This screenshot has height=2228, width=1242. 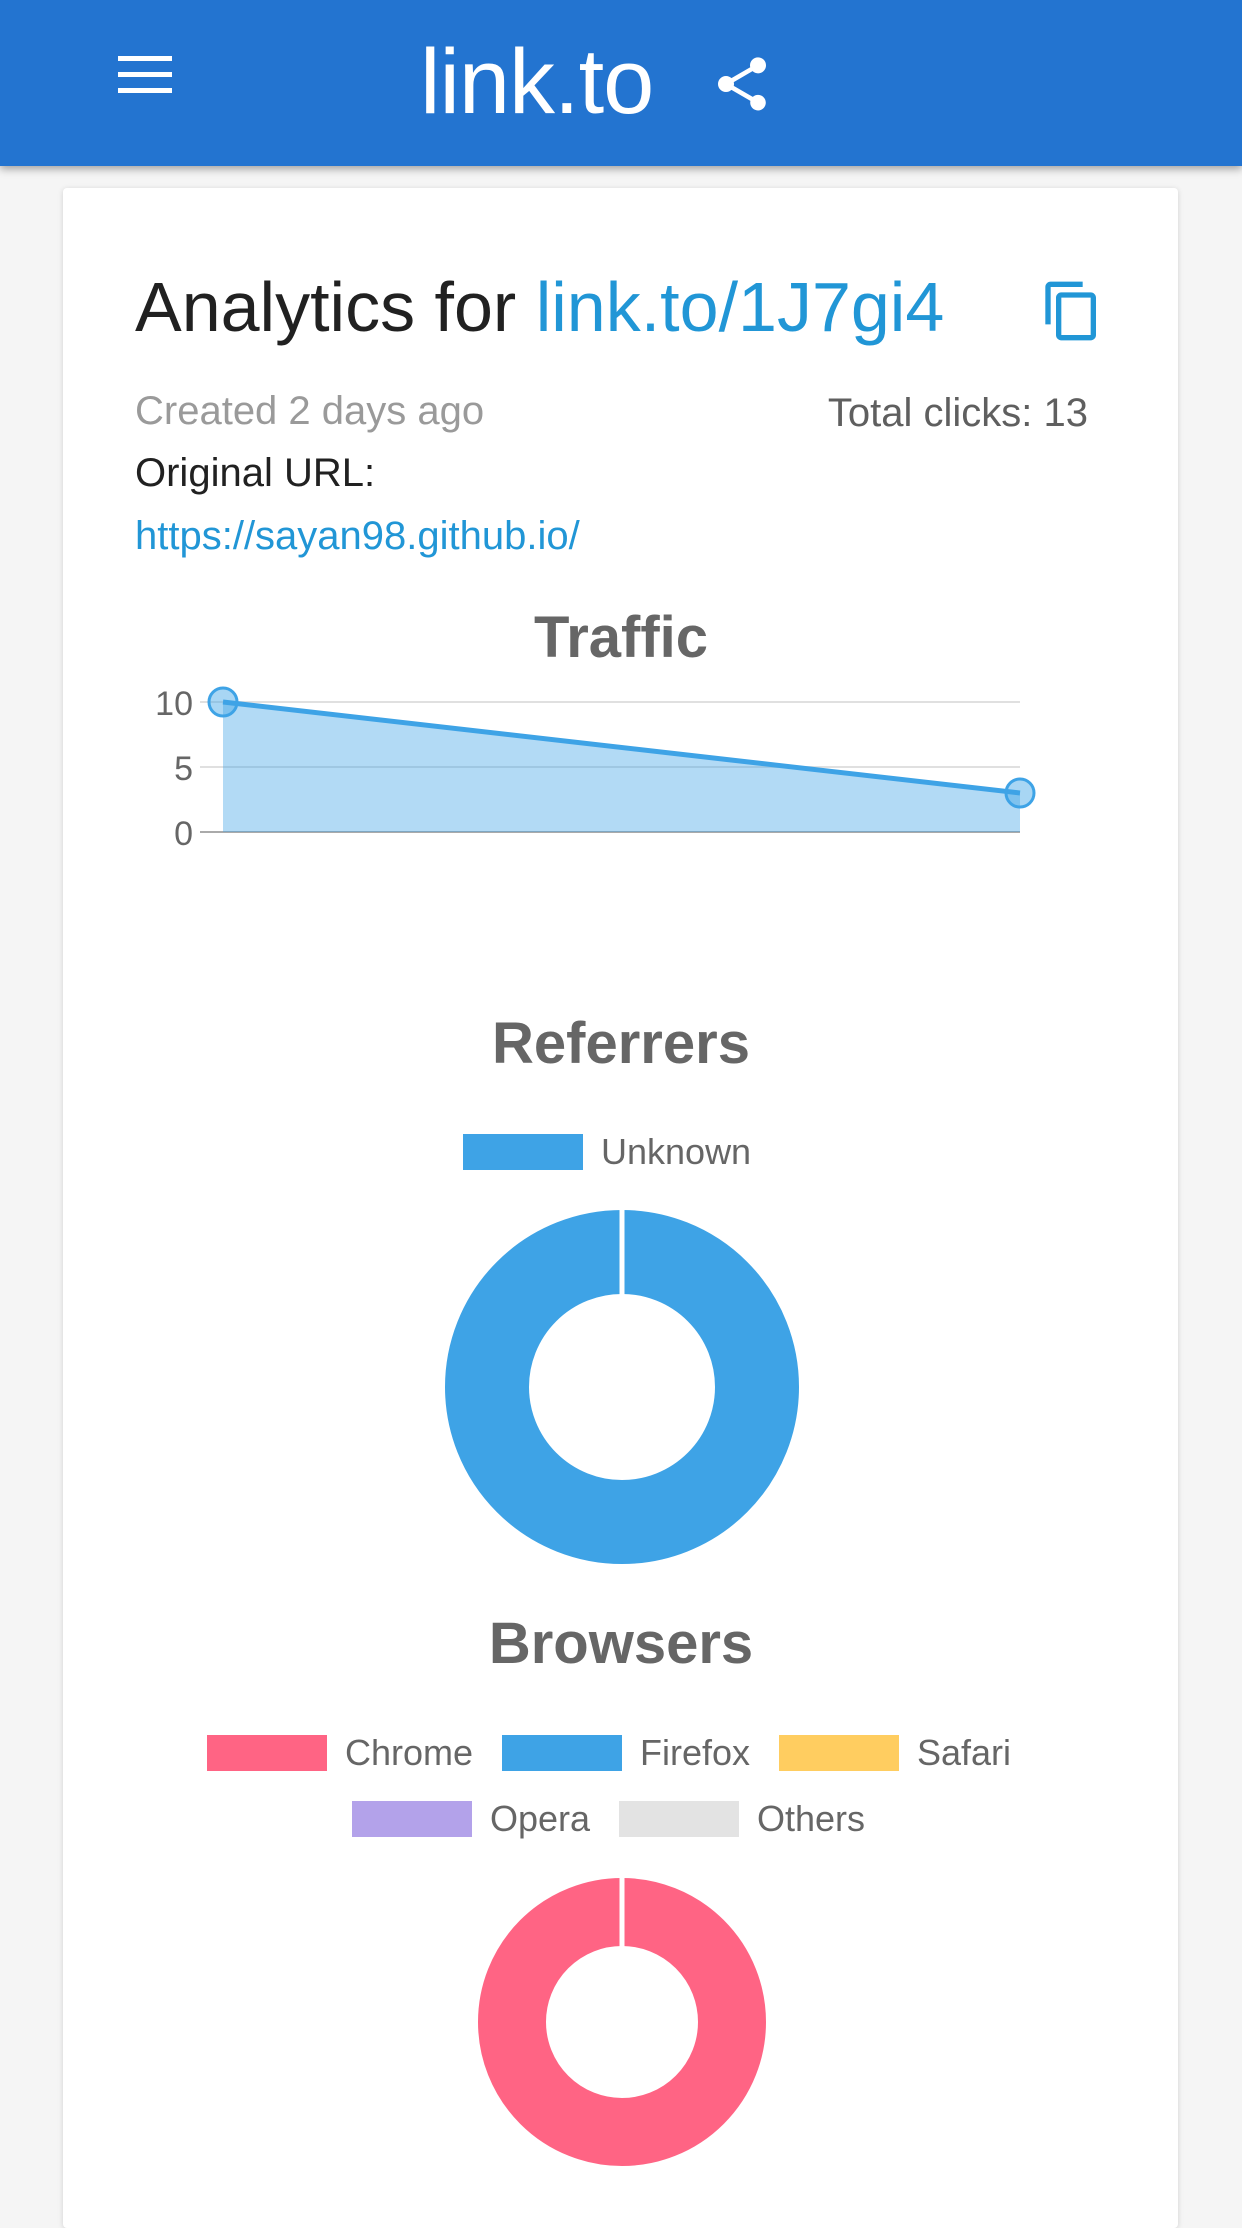 I want to click on referrers-donut-chart, so click(x=622, y=1386).